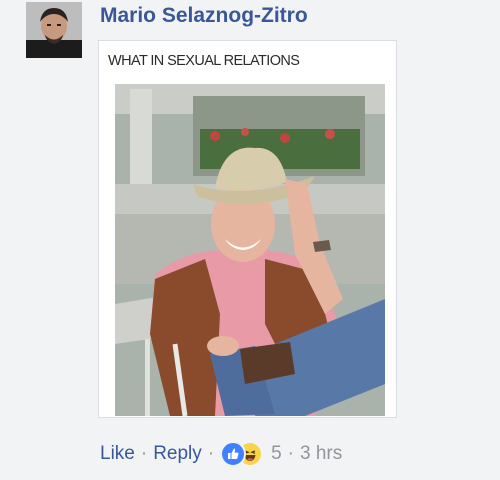  Describe the element at coordinates (251, 454) in the screenshot. I see `reactions-summary: 5` at that location.